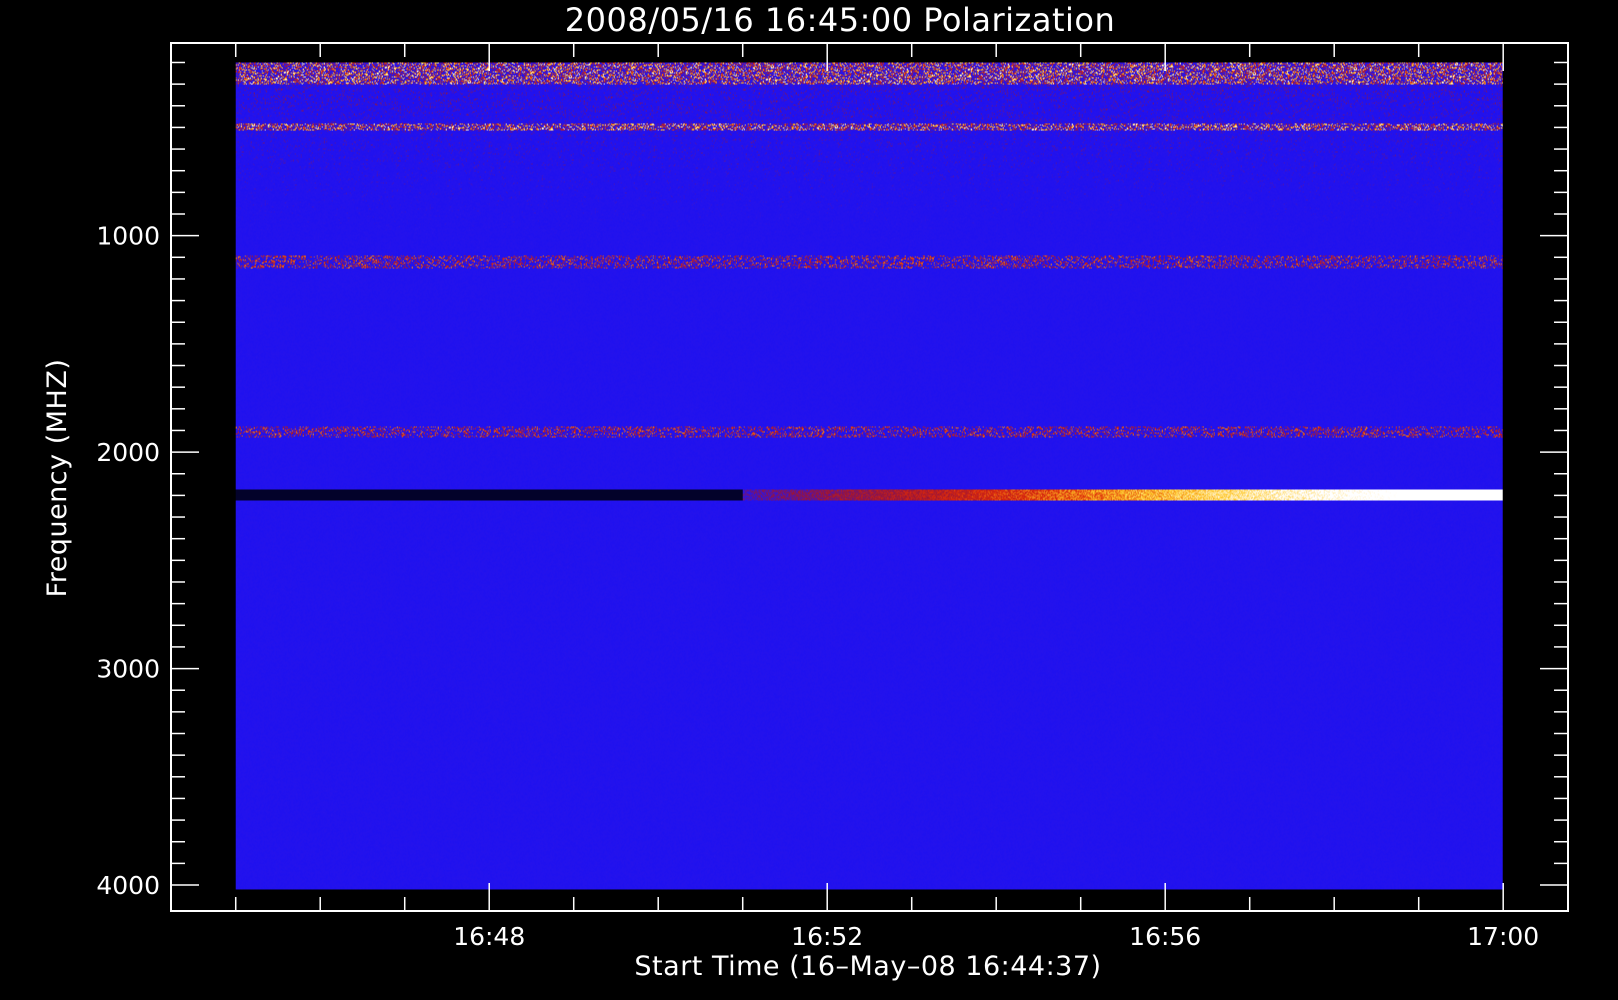 This screenshot has height=1000, width=1618. What do you see at coordinates (128, 452) in the screenshot?
I see `y-tick-label: 2000` at bounding box center [128, 452].